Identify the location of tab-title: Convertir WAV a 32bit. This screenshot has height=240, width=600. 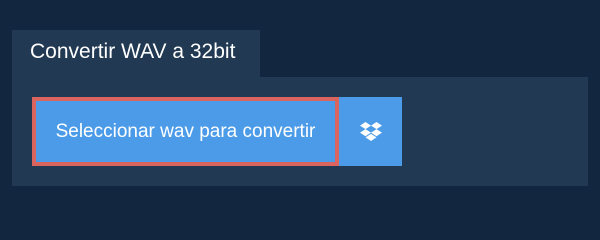
(133, 51).